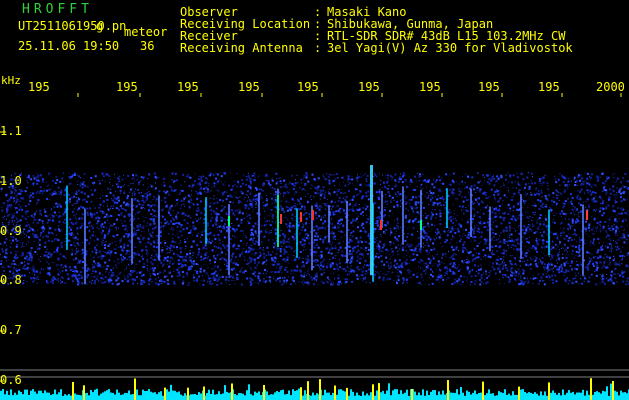 Image resolution: width=629 pixels, height=400 pixels. I want to click on file-suffix: g, so click(100, 26).